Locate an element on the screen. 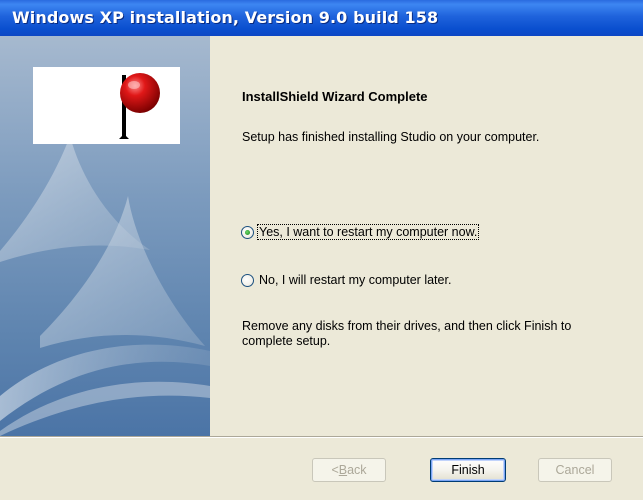 The height and width of the screenshot is (500, 643). cancel-button: Cancel is located at coordinates (575, 470).